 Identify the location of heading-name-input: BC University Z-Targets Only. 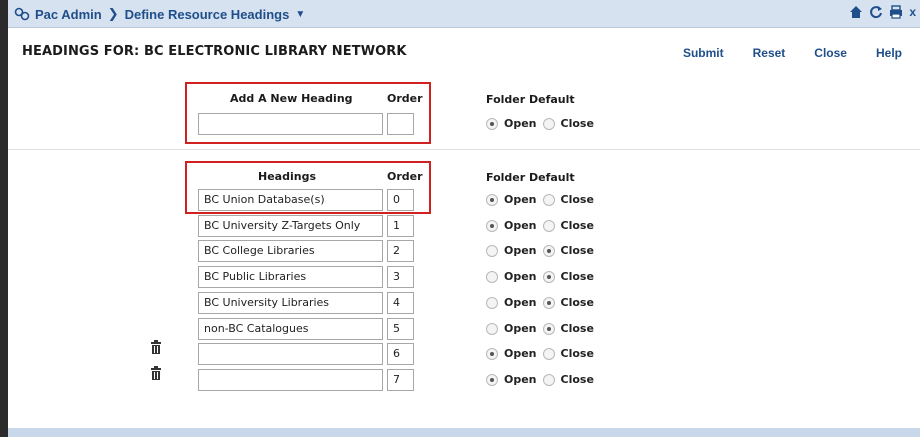
(290, 226).